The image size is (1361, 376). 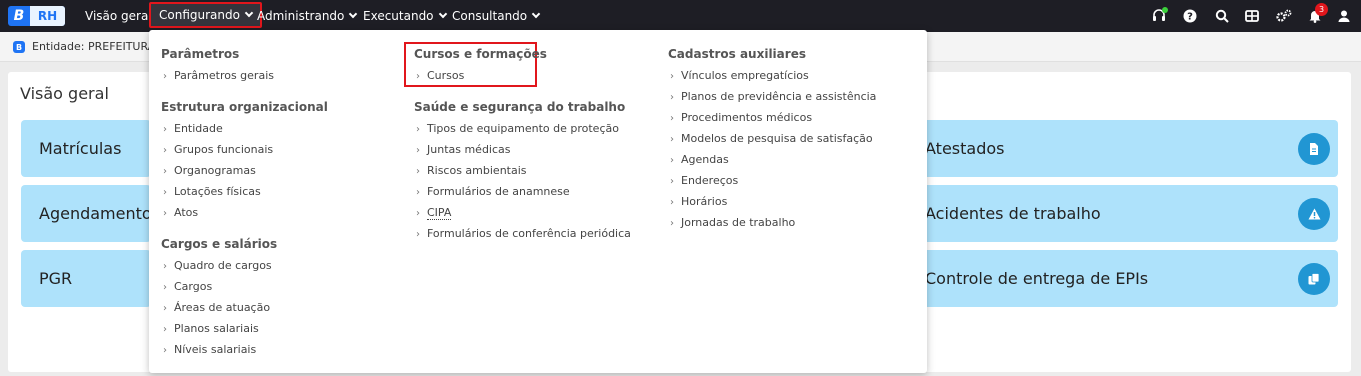 What do you see at coordinates (704, 201) in the screenshot?
I see `menu-item-label: Horários` at bounding box center [704, 201].